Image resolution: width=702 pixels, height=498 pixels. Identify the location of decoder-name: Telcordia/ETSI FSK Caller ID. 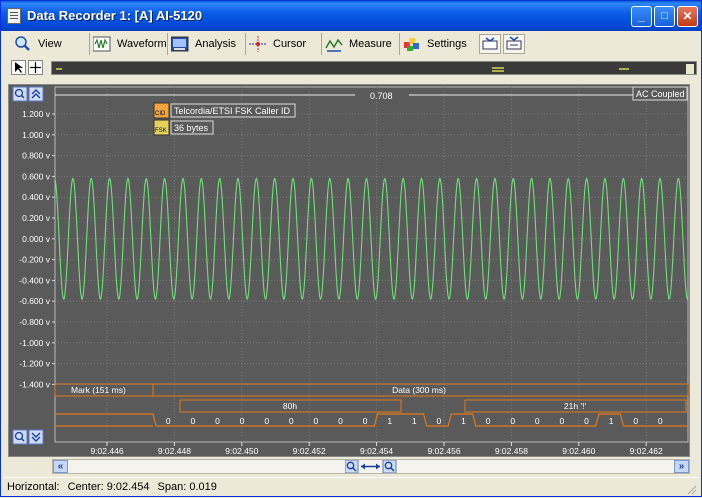
(232, 111).